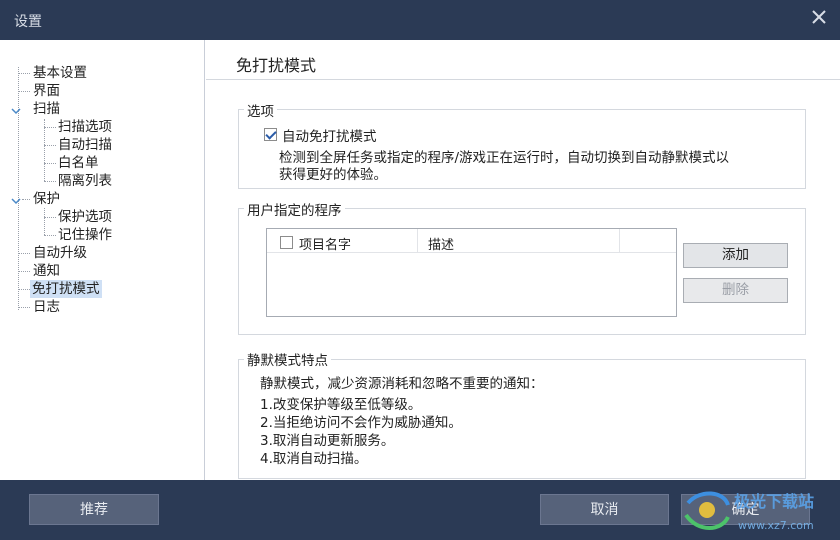  Describe the element at coordinates (78, 163) in the screenshot. I see `tree-item-whitelist: 白名单` at that location.